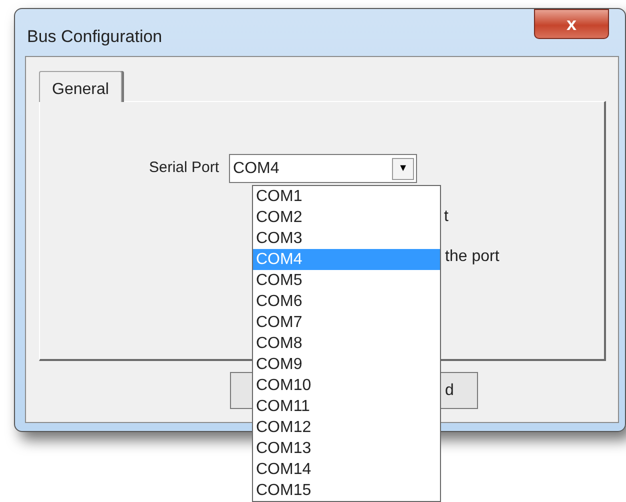 Image resolution: width=626 pixels, height=502 pixels. I want to click on serial-port-dropdown: COM4 ▼, so click(323, 168).